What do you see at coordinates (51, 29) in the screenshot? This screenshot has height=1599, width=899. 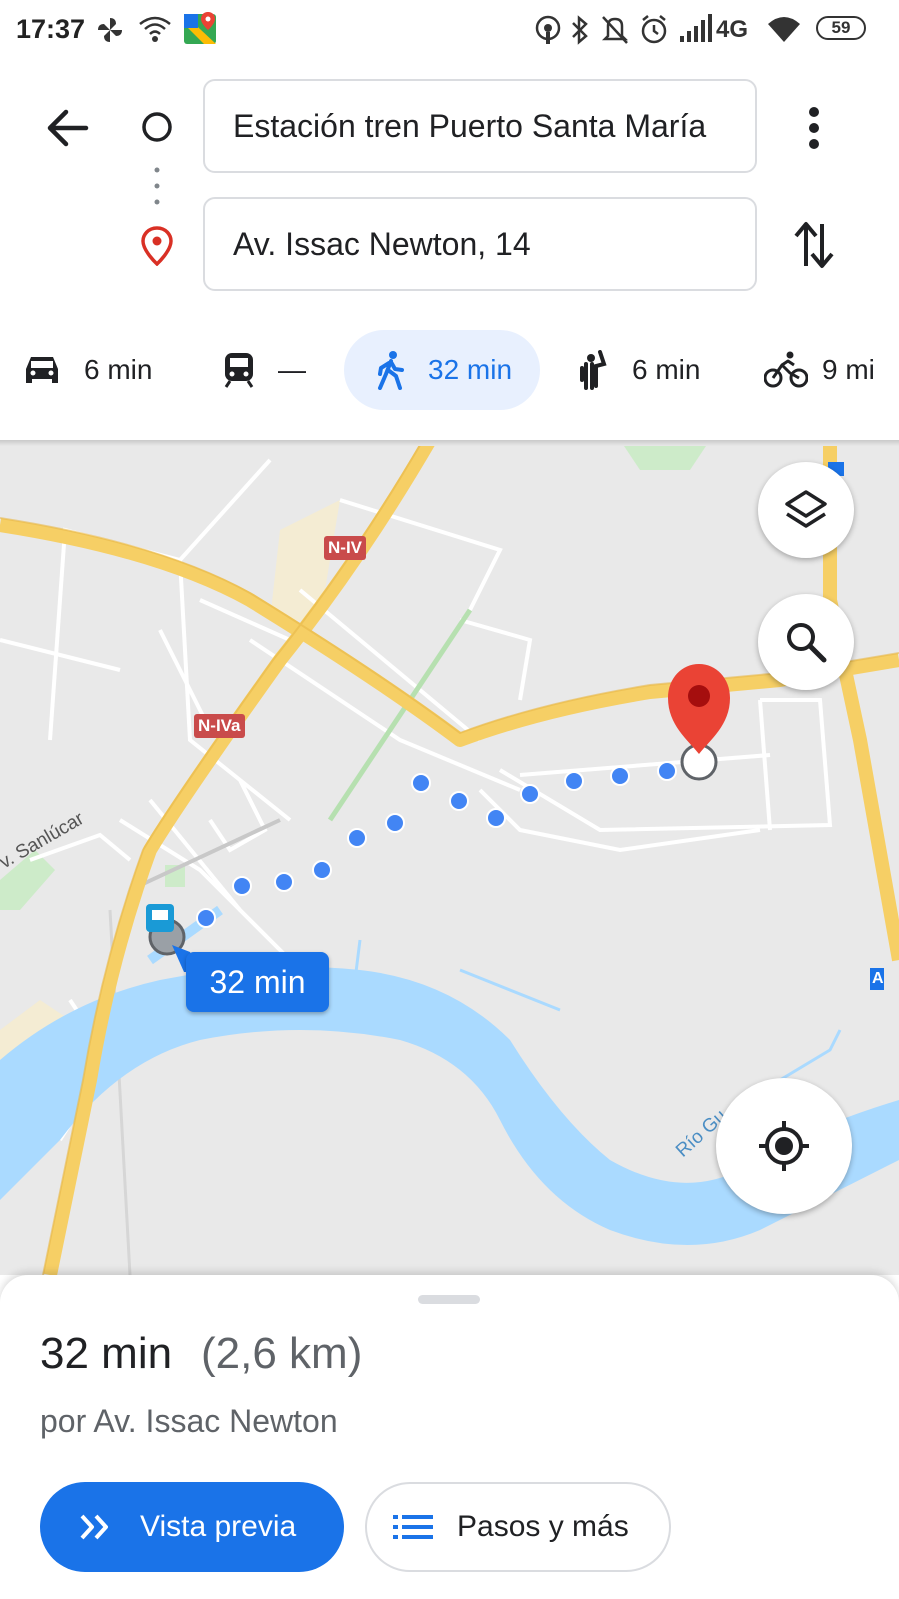 I see `status-time: 17:37` at bounding box center [51, 29].